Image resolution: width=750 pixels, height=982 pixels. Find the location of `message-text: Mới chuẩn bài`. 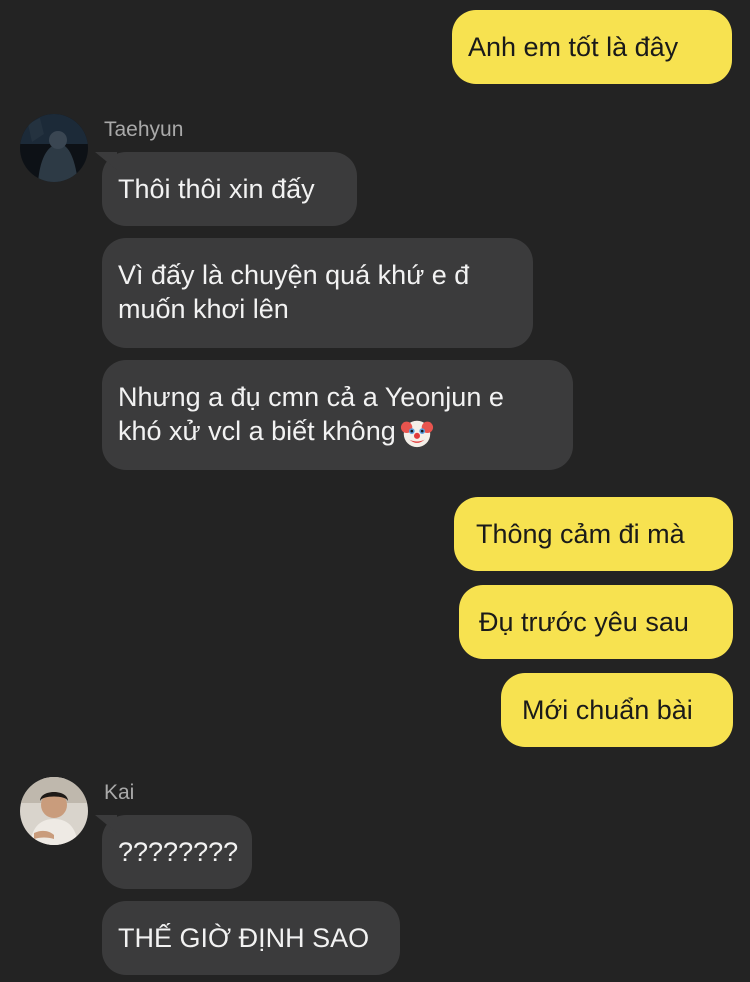

message-text: Mới chuẩn bài is located at coordinates (607, 710).